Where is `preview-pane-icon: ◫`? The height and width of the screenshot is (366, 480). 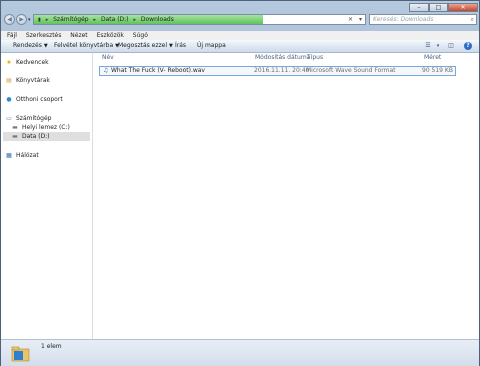 preview-pane-icon: ◫ is located at coordinates (451, 46).